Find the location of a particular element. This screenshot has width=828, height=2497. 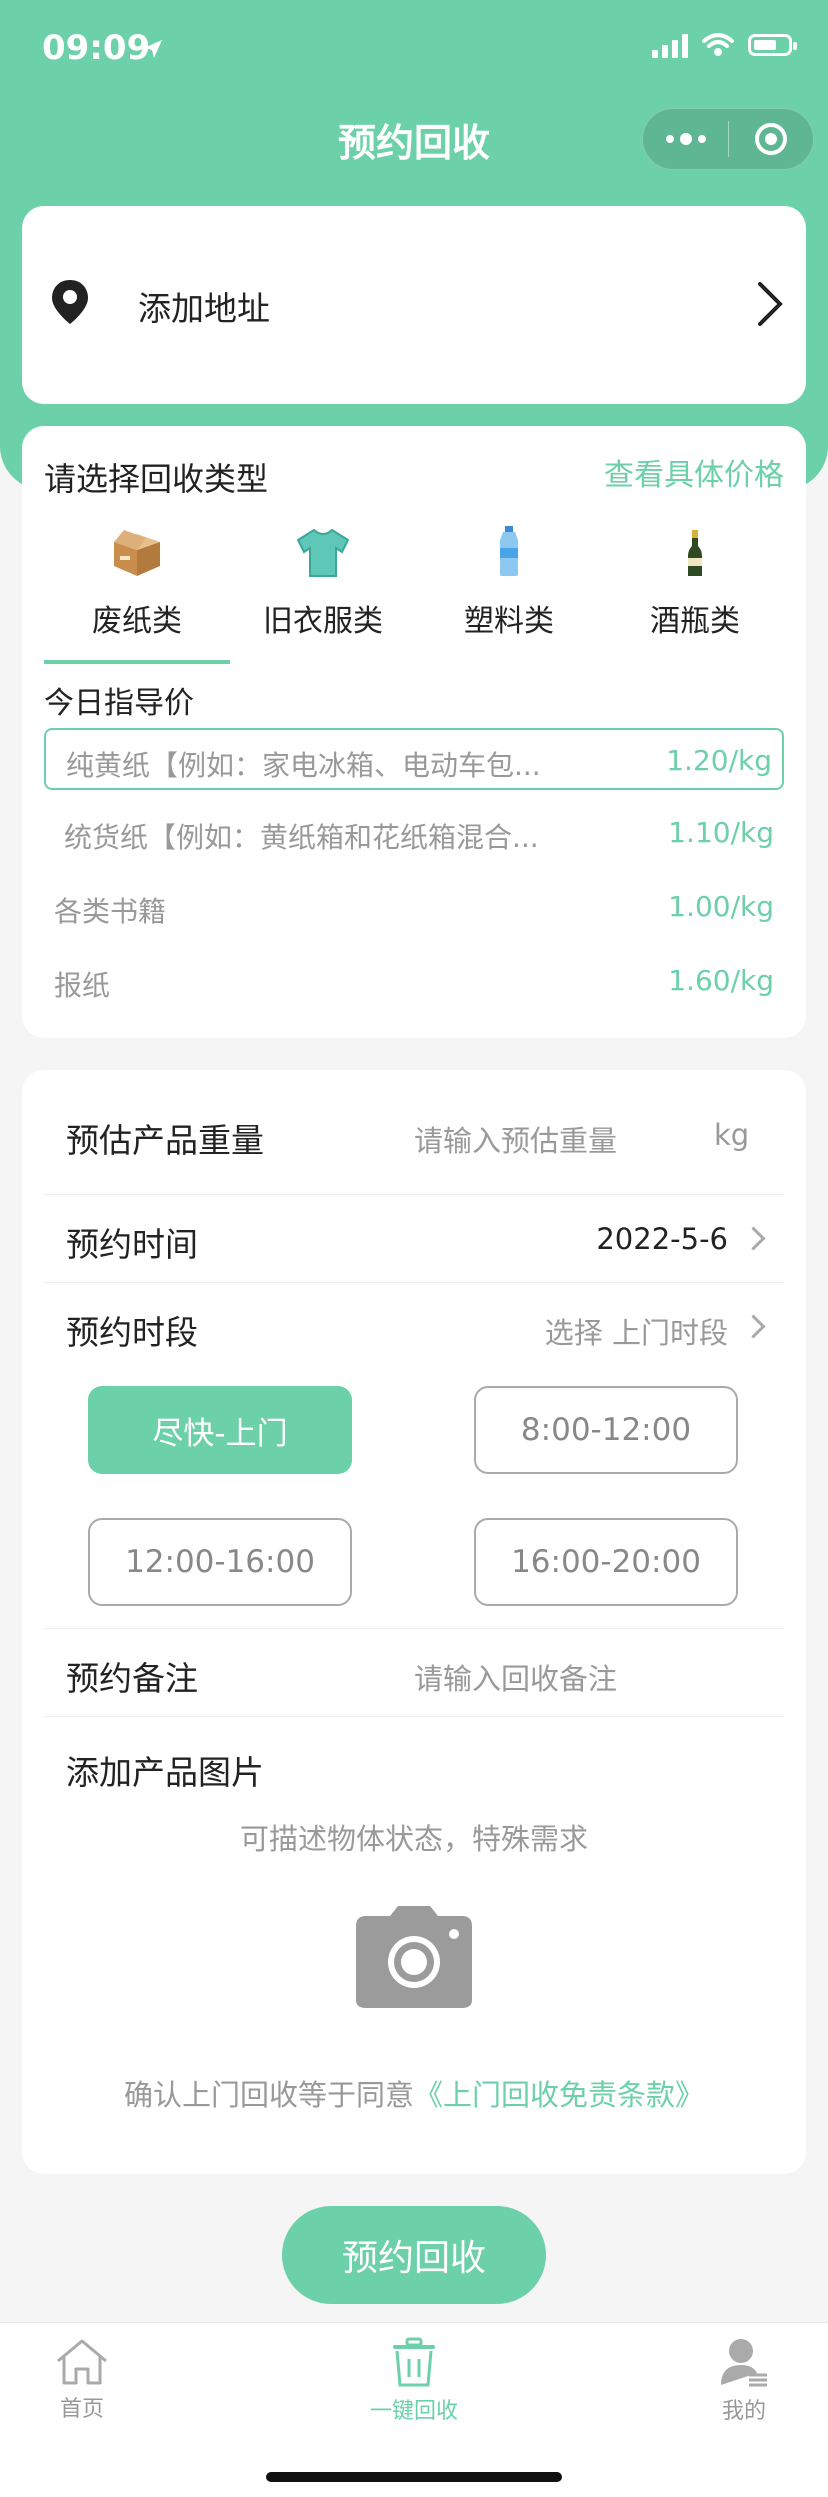

slot-morning: 8:00-12:00 is located at coordinates (606, 1430).